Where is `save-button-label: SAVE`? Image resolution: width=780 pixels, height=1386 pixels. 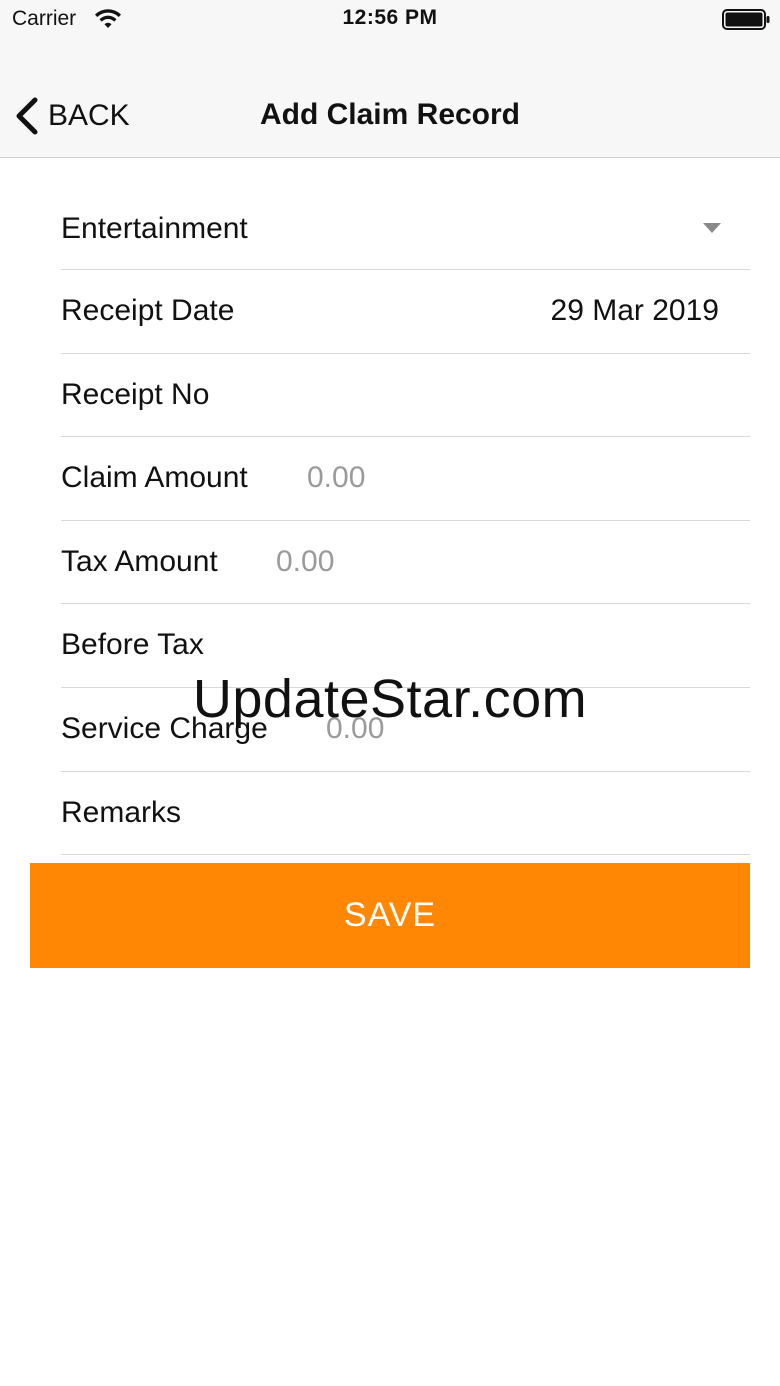
save-button-label: SAVE is located at coordinates (390, 915).